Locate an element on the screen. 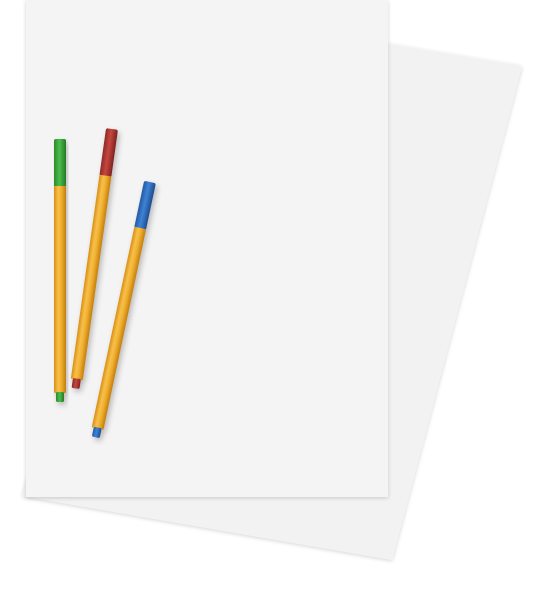 Image resolution: width=537 pixels, height=600 pixels. pen-green-body is located at coordinates (60, 289).